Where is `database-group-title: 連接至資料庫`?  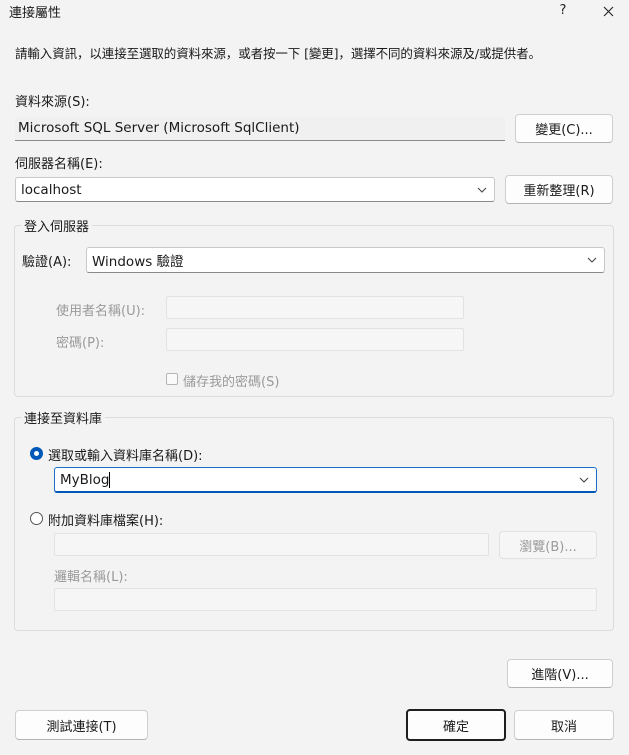 database-group-title: 連接至資料庫 is located at coordinates (63, 417).